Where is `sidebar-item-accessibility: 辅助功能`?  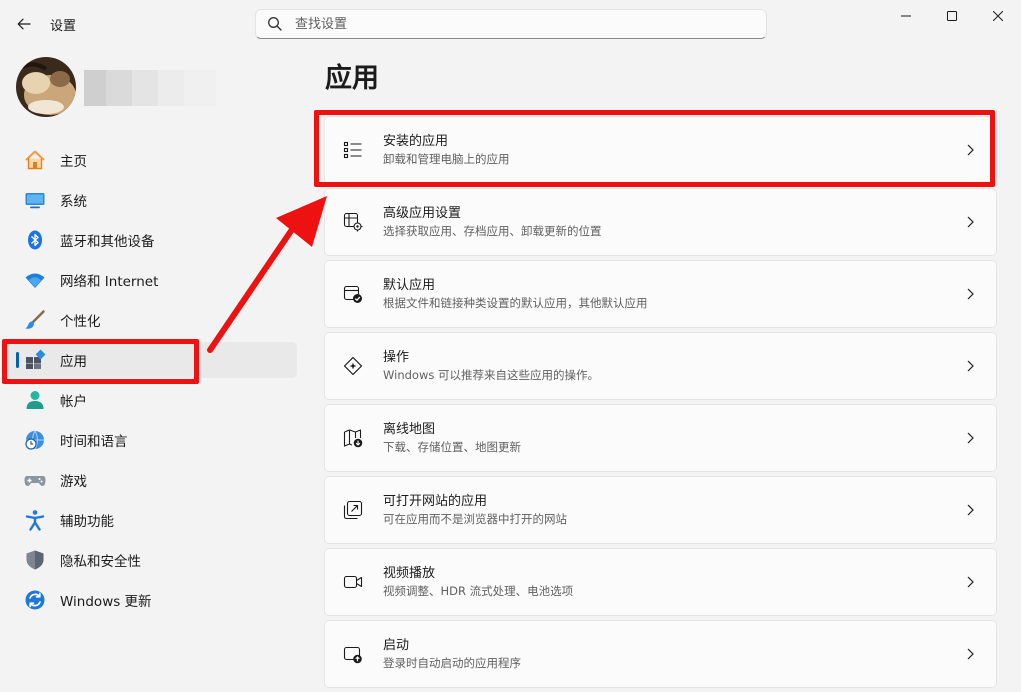
sidebar-item-accessibility: 辅助功能 is located at coordinates (151, 520).